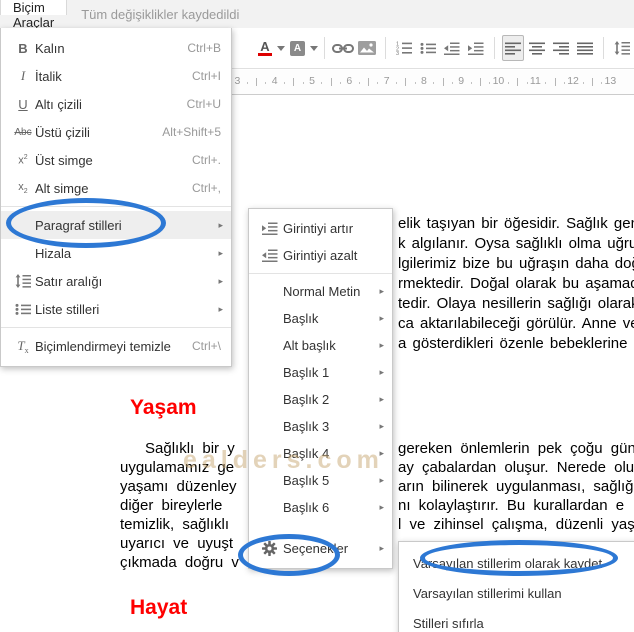 This screenshot has width=634, height=632. What do you see at coordinates (404, 48) in the screenshot?
I see `numbered-list-icon: 123` at bounding box center [404, 48].